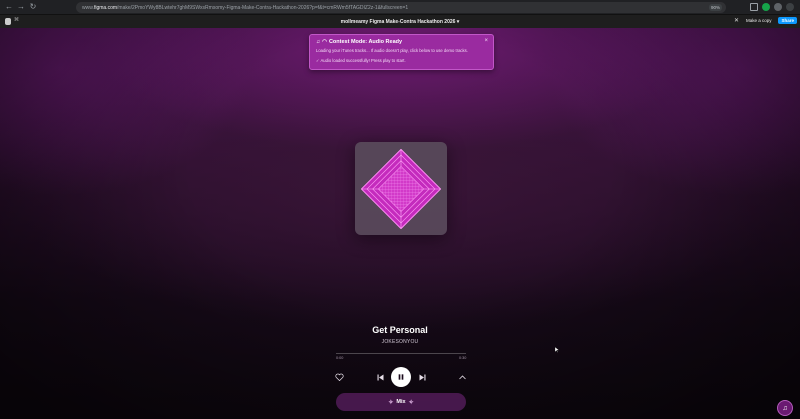 The height and width of the screenshot is (419, 800). I want to click on album-art-diamond, so click(401, 188).